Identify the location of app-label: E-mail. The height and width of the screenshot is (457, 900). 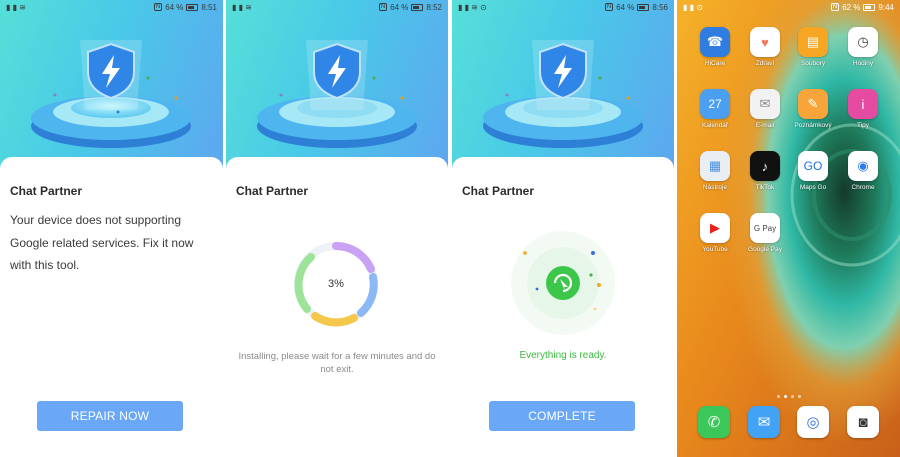
(765, 125).